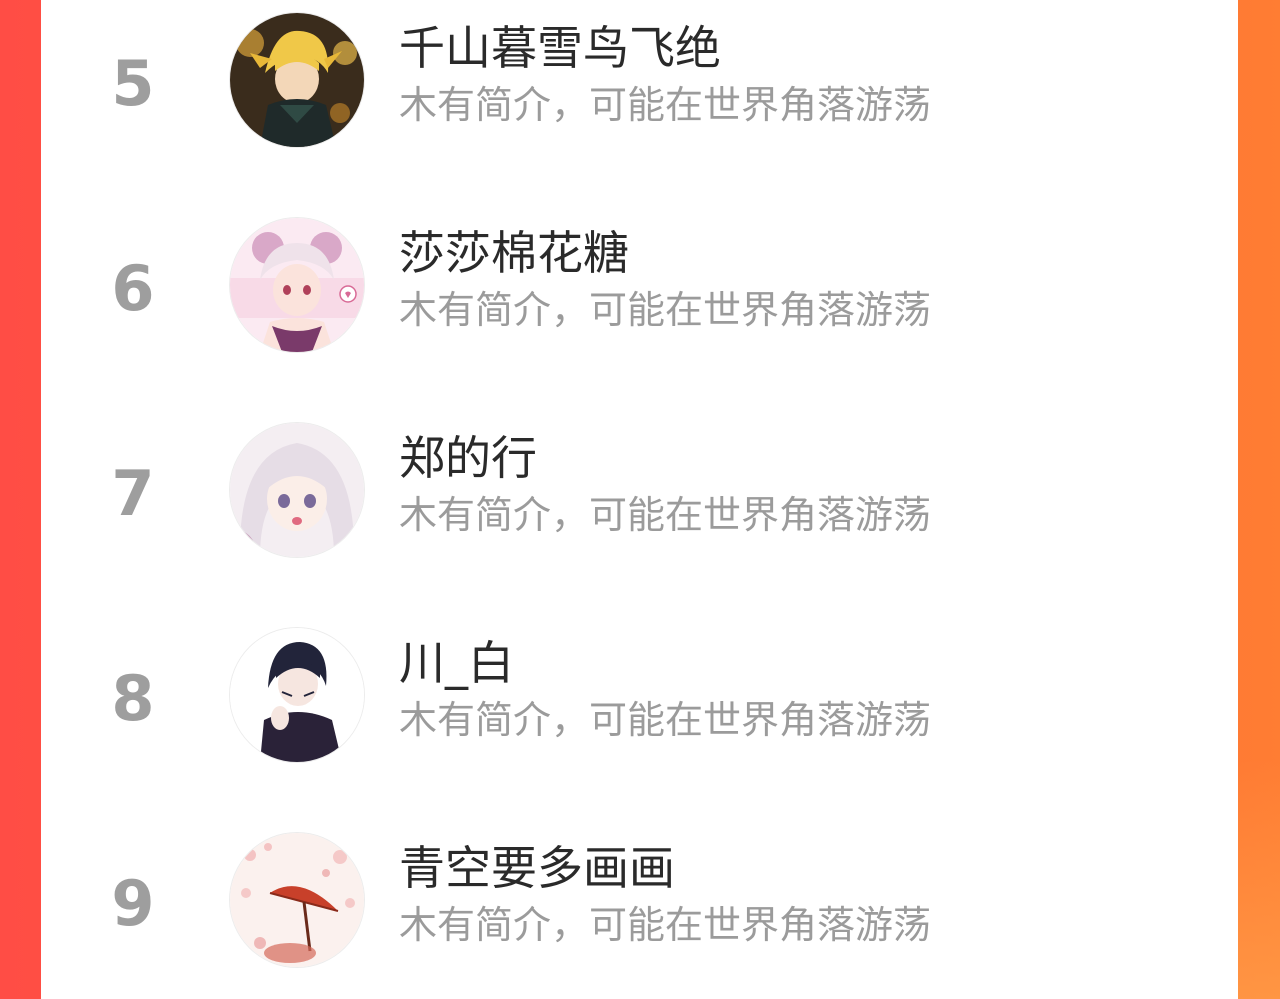 The width and height of the screenshot is (1280, 999). Describe the element at coordinates (639, 485) in the screenshot. I see `ranking-row: 7 郑的行 木有简介，可能在世界角落游荡` at that location.